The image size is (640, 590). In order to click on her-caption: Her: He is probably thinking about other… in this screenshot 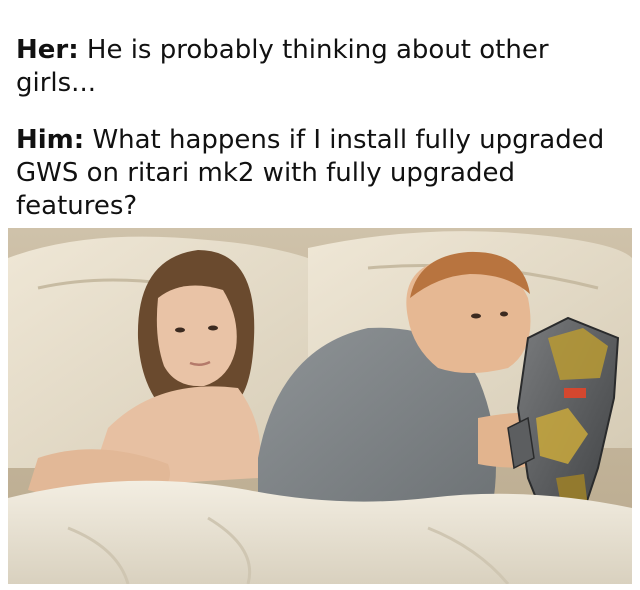, I will do `click(320, 67)`.